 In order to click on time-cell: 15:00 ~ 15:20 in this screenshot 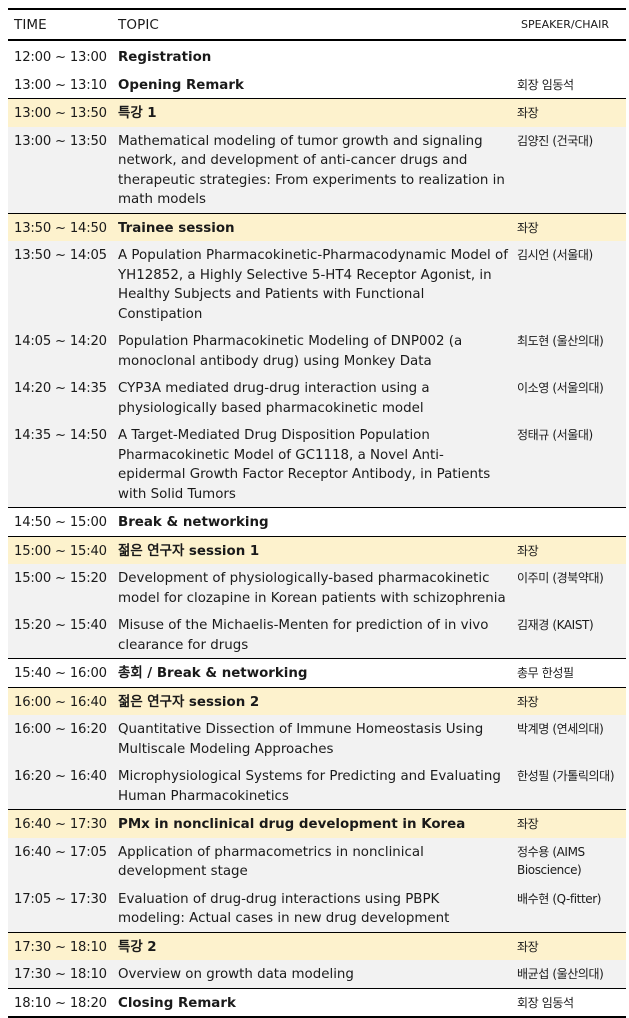, I will do `click(60, 587)`.